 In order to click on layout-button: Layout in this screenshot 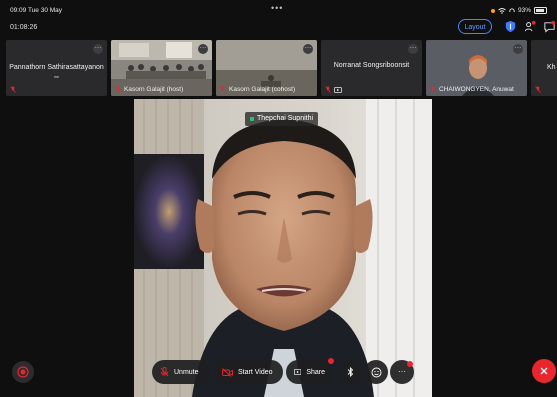, I will do `click(475, 26)`.